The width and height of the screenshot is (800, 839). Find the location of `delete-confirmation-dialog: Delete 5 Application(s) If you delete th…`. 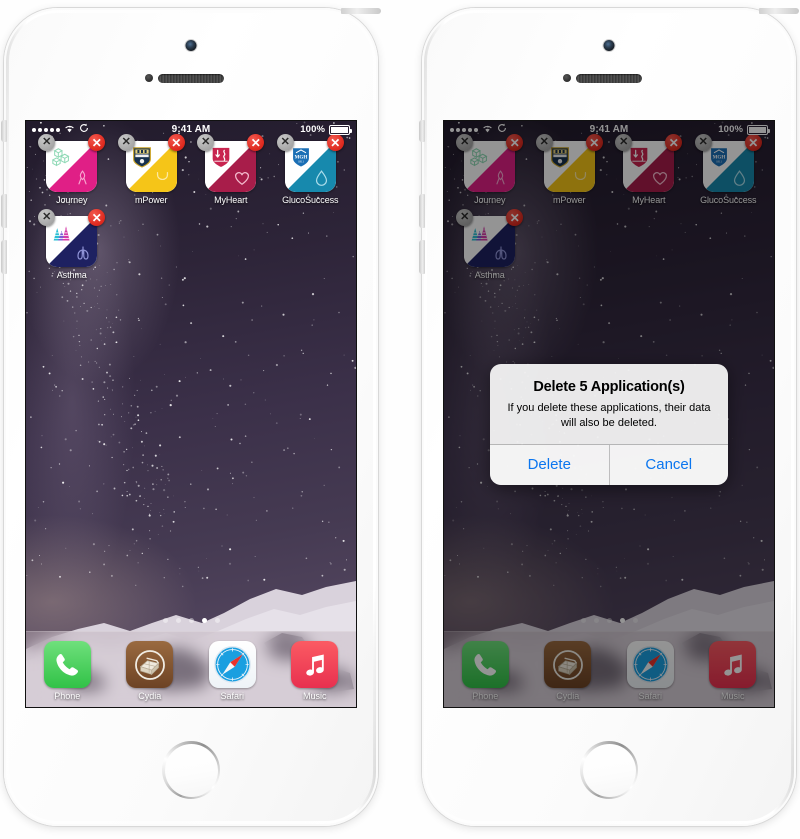

delete-confirmation-dialog: Delete 5 Application(s) If you delete th… is located at coordinates (609, 425).